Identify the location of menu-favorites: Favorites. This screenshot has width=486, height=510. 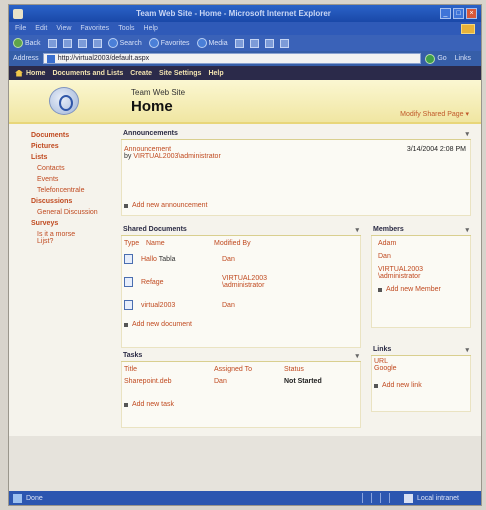
(94, 28).